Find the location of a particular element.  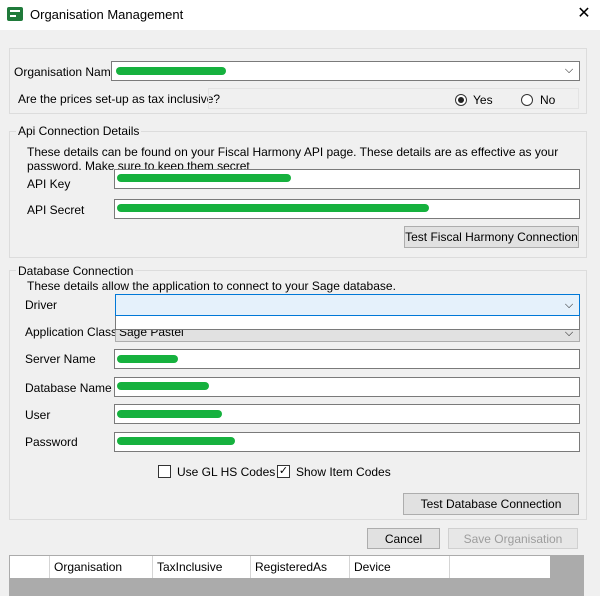

show-item-codes-label: Show Item Codes is located at coordinates (343, 472).